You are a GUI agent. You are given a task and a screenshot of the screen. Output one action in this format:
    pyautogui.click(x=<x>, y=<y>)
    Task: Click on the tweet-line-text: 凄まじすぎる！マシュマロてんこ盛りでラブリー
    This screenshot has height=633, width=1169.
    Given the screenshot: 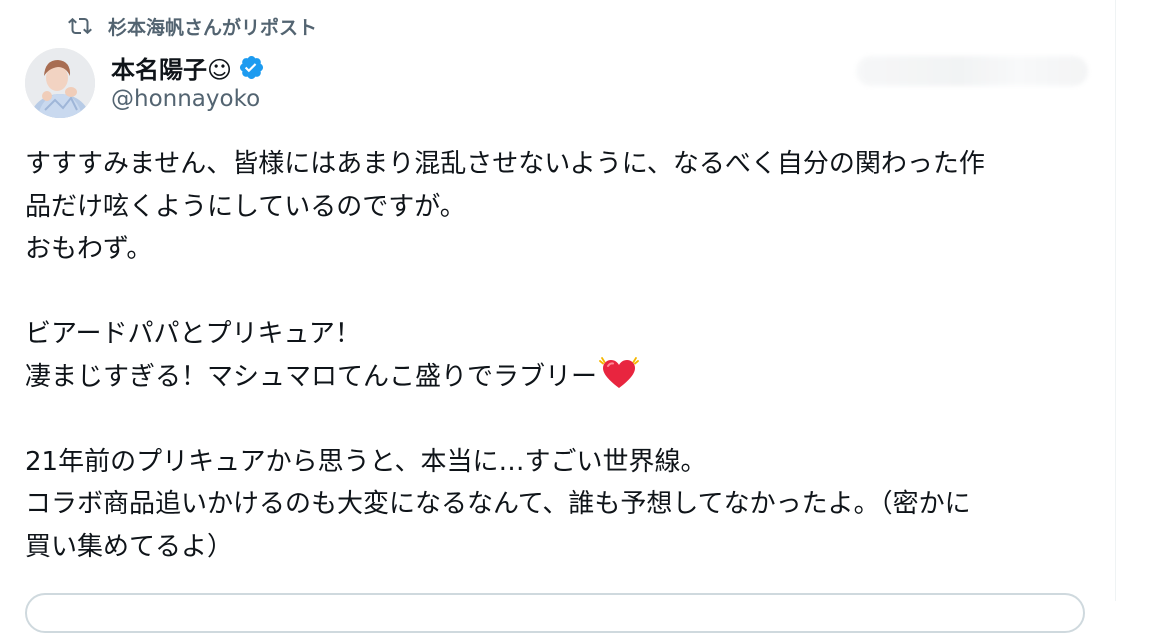 What is the action you would take?
    pyautogui.click(x=311, y=376)
    